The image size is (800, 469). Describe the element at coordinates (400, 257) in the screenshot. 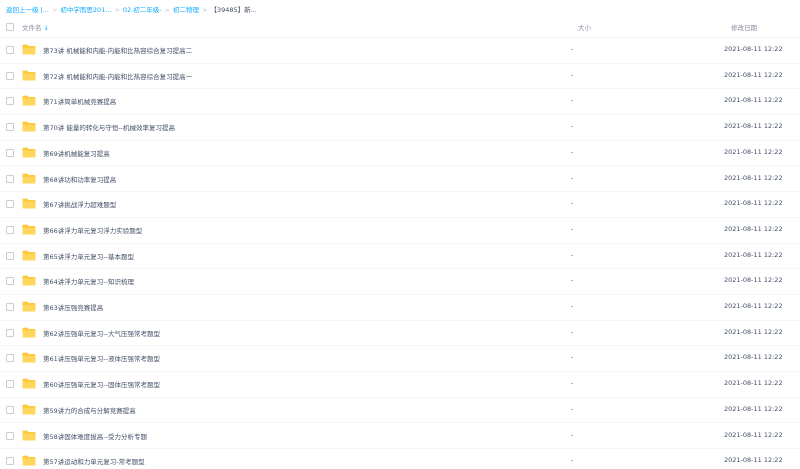

I see `file-row: 第65讲浮力单元复习--基本题型 - 2021-08-11 12:22` at that location.